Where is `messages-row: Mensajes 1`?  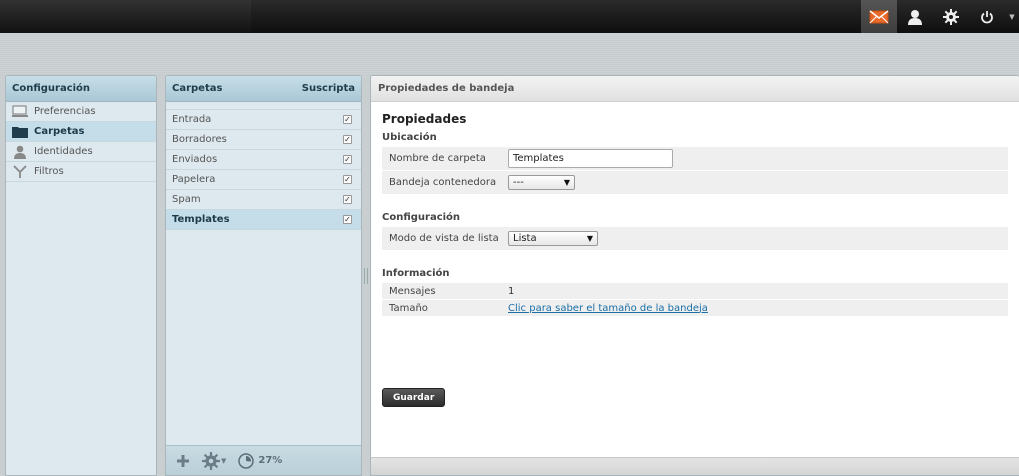 messages-row: Mensajes 1 is located at coordinates (695, 291).